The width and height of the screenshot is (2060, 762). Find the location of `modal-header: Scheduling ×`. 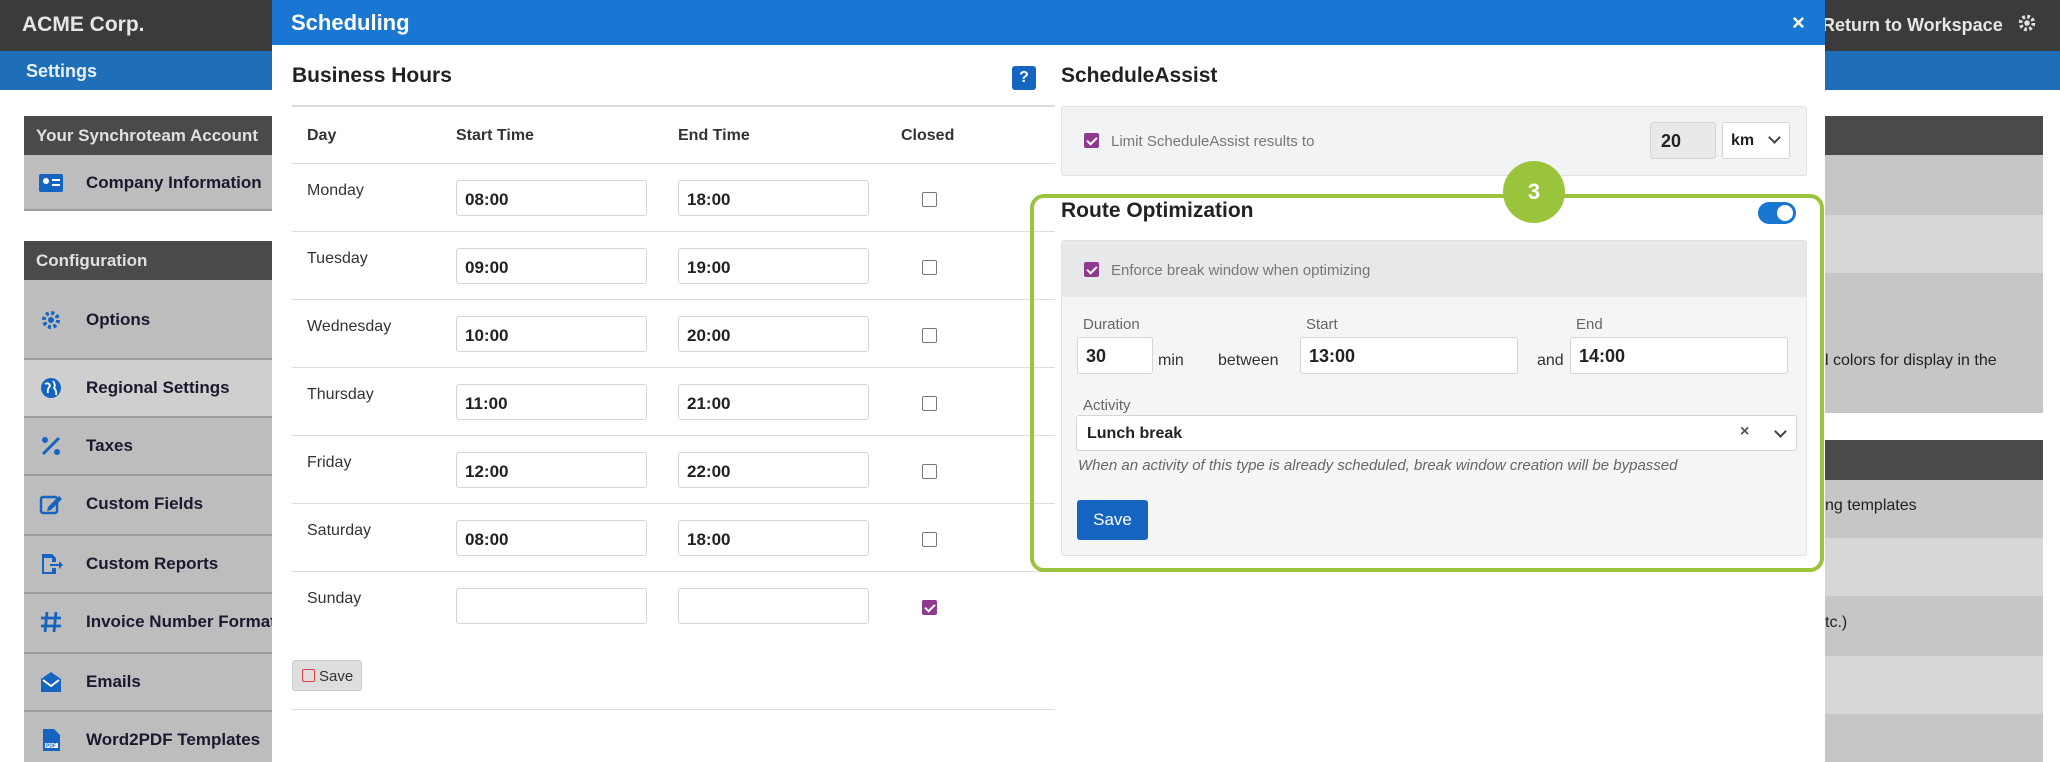

modal-header: Scheduling × is located at coordinates (1048, 22).